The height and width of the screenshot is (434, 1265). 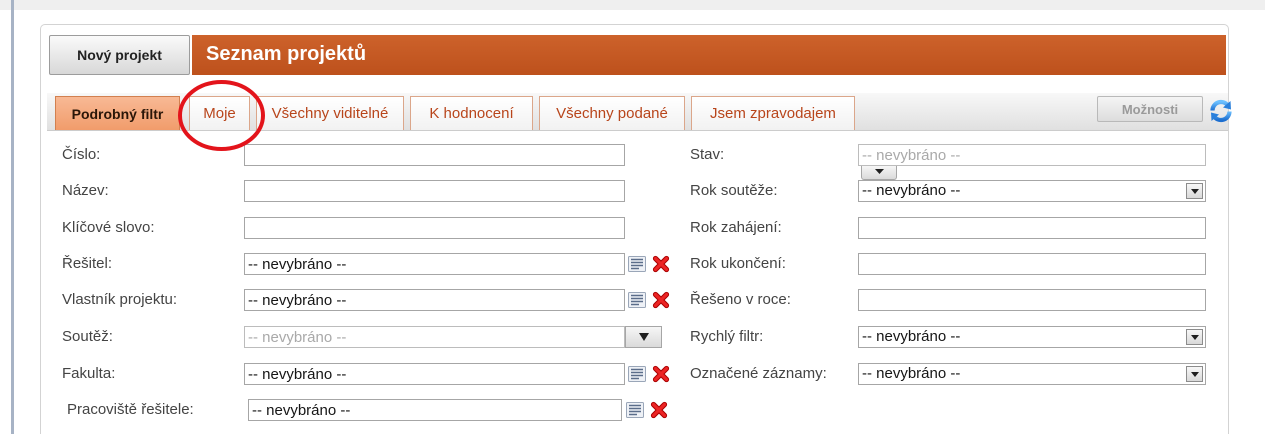 I want to click on rok-zahajeni-input, so click(x=1032, y=228).